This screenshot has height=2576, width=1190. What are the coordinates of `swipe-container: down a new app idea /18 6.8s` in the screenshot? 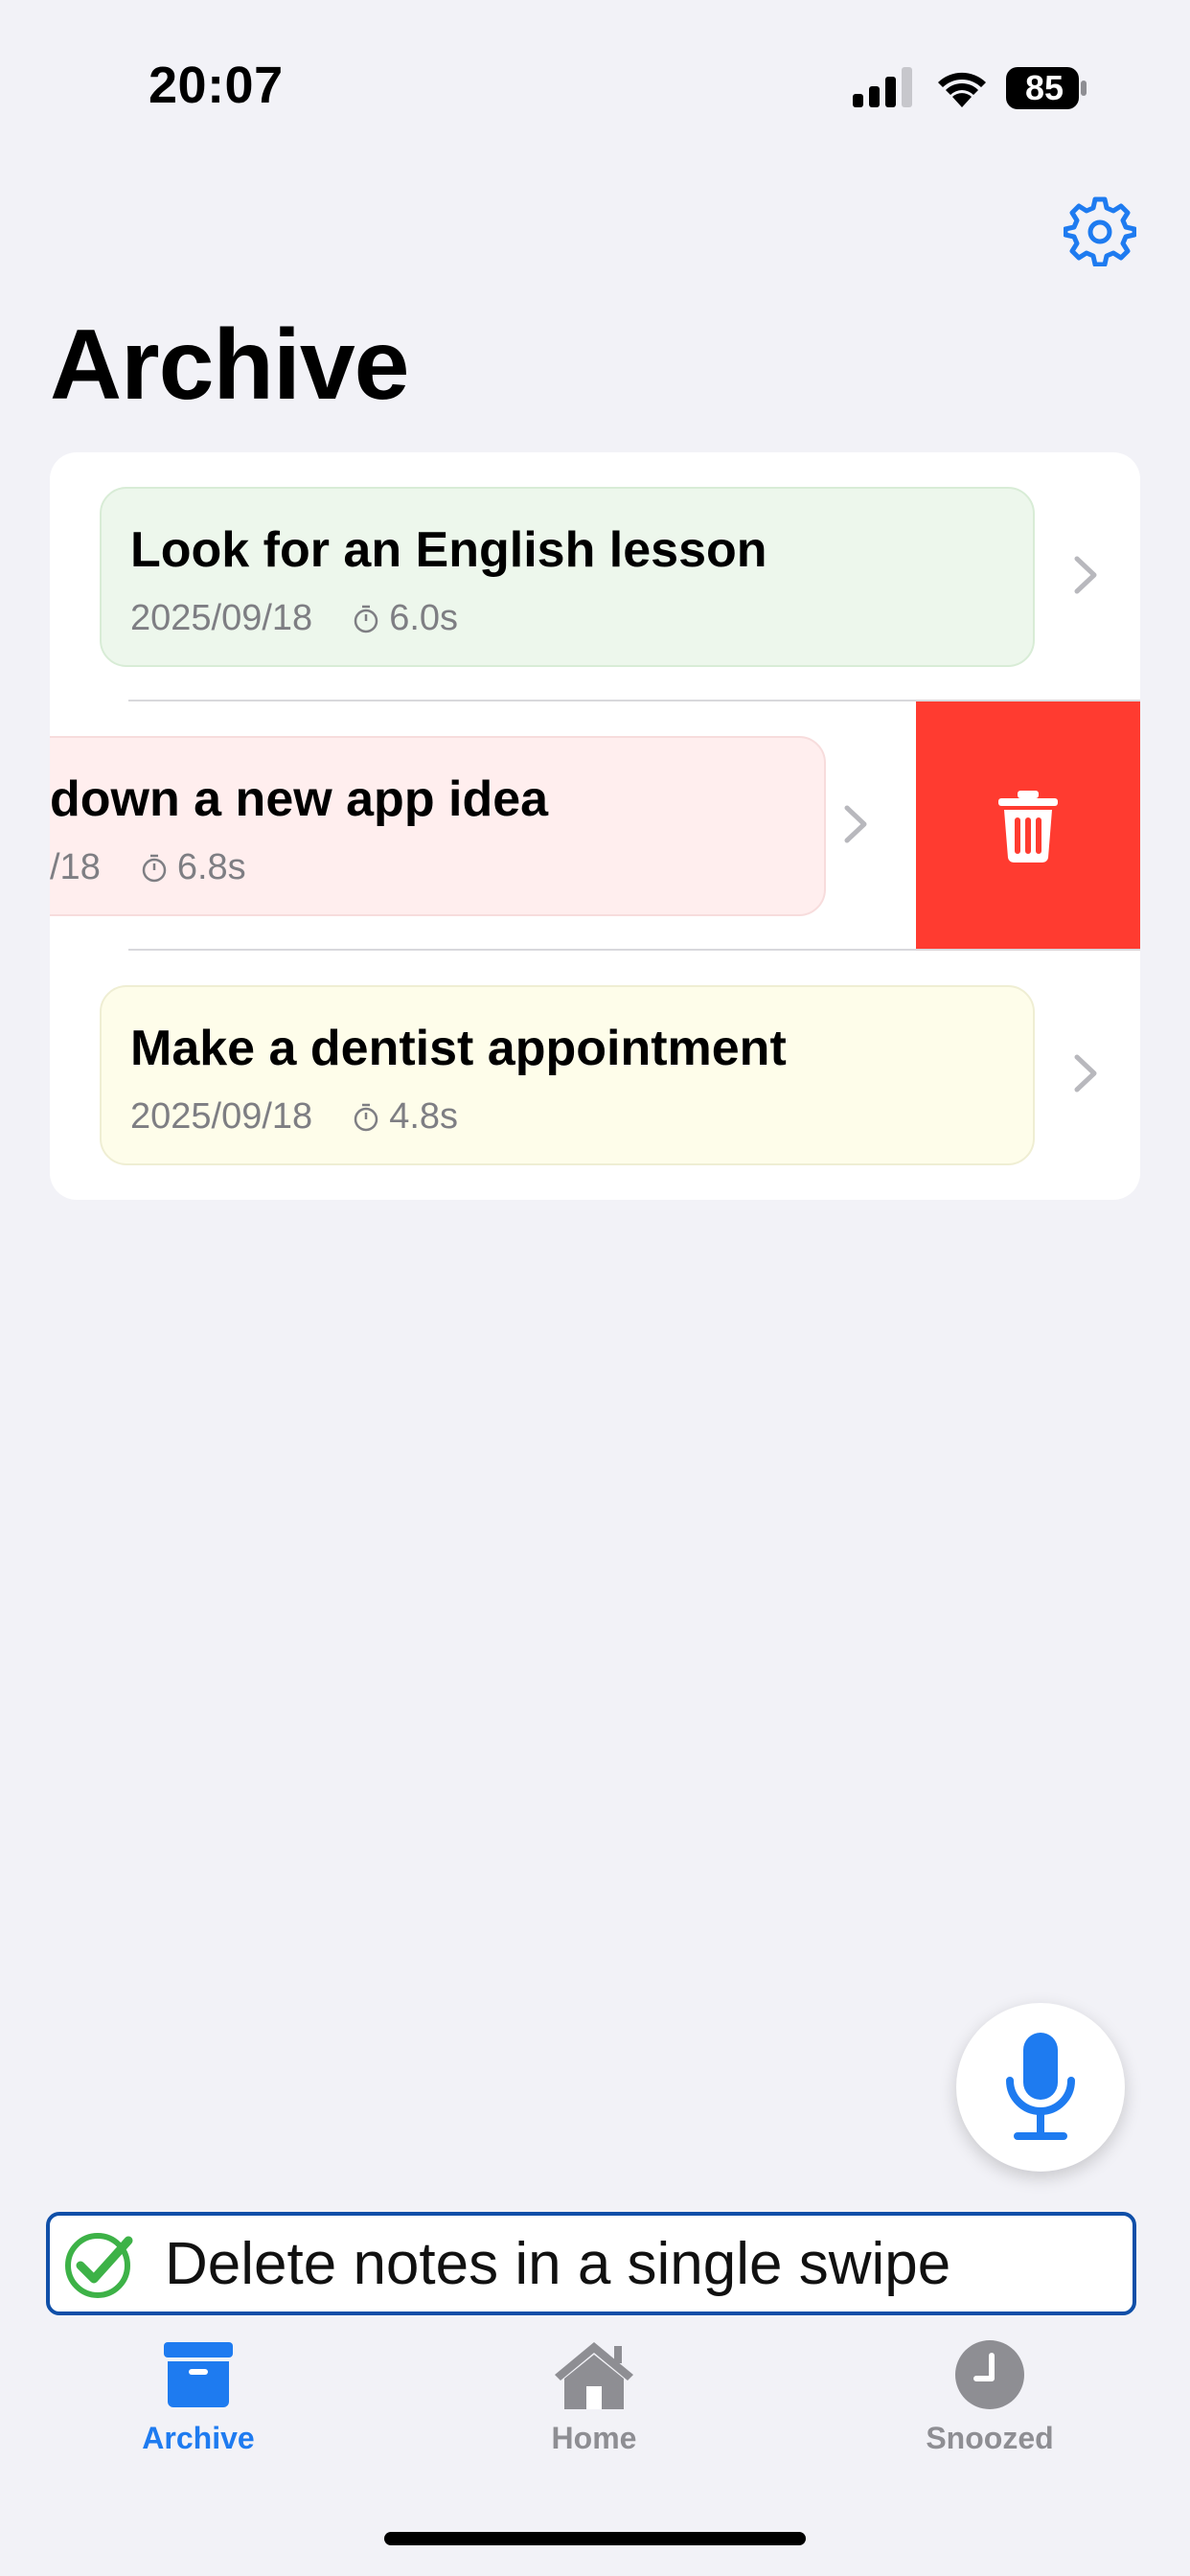 It's located at (595, 826).